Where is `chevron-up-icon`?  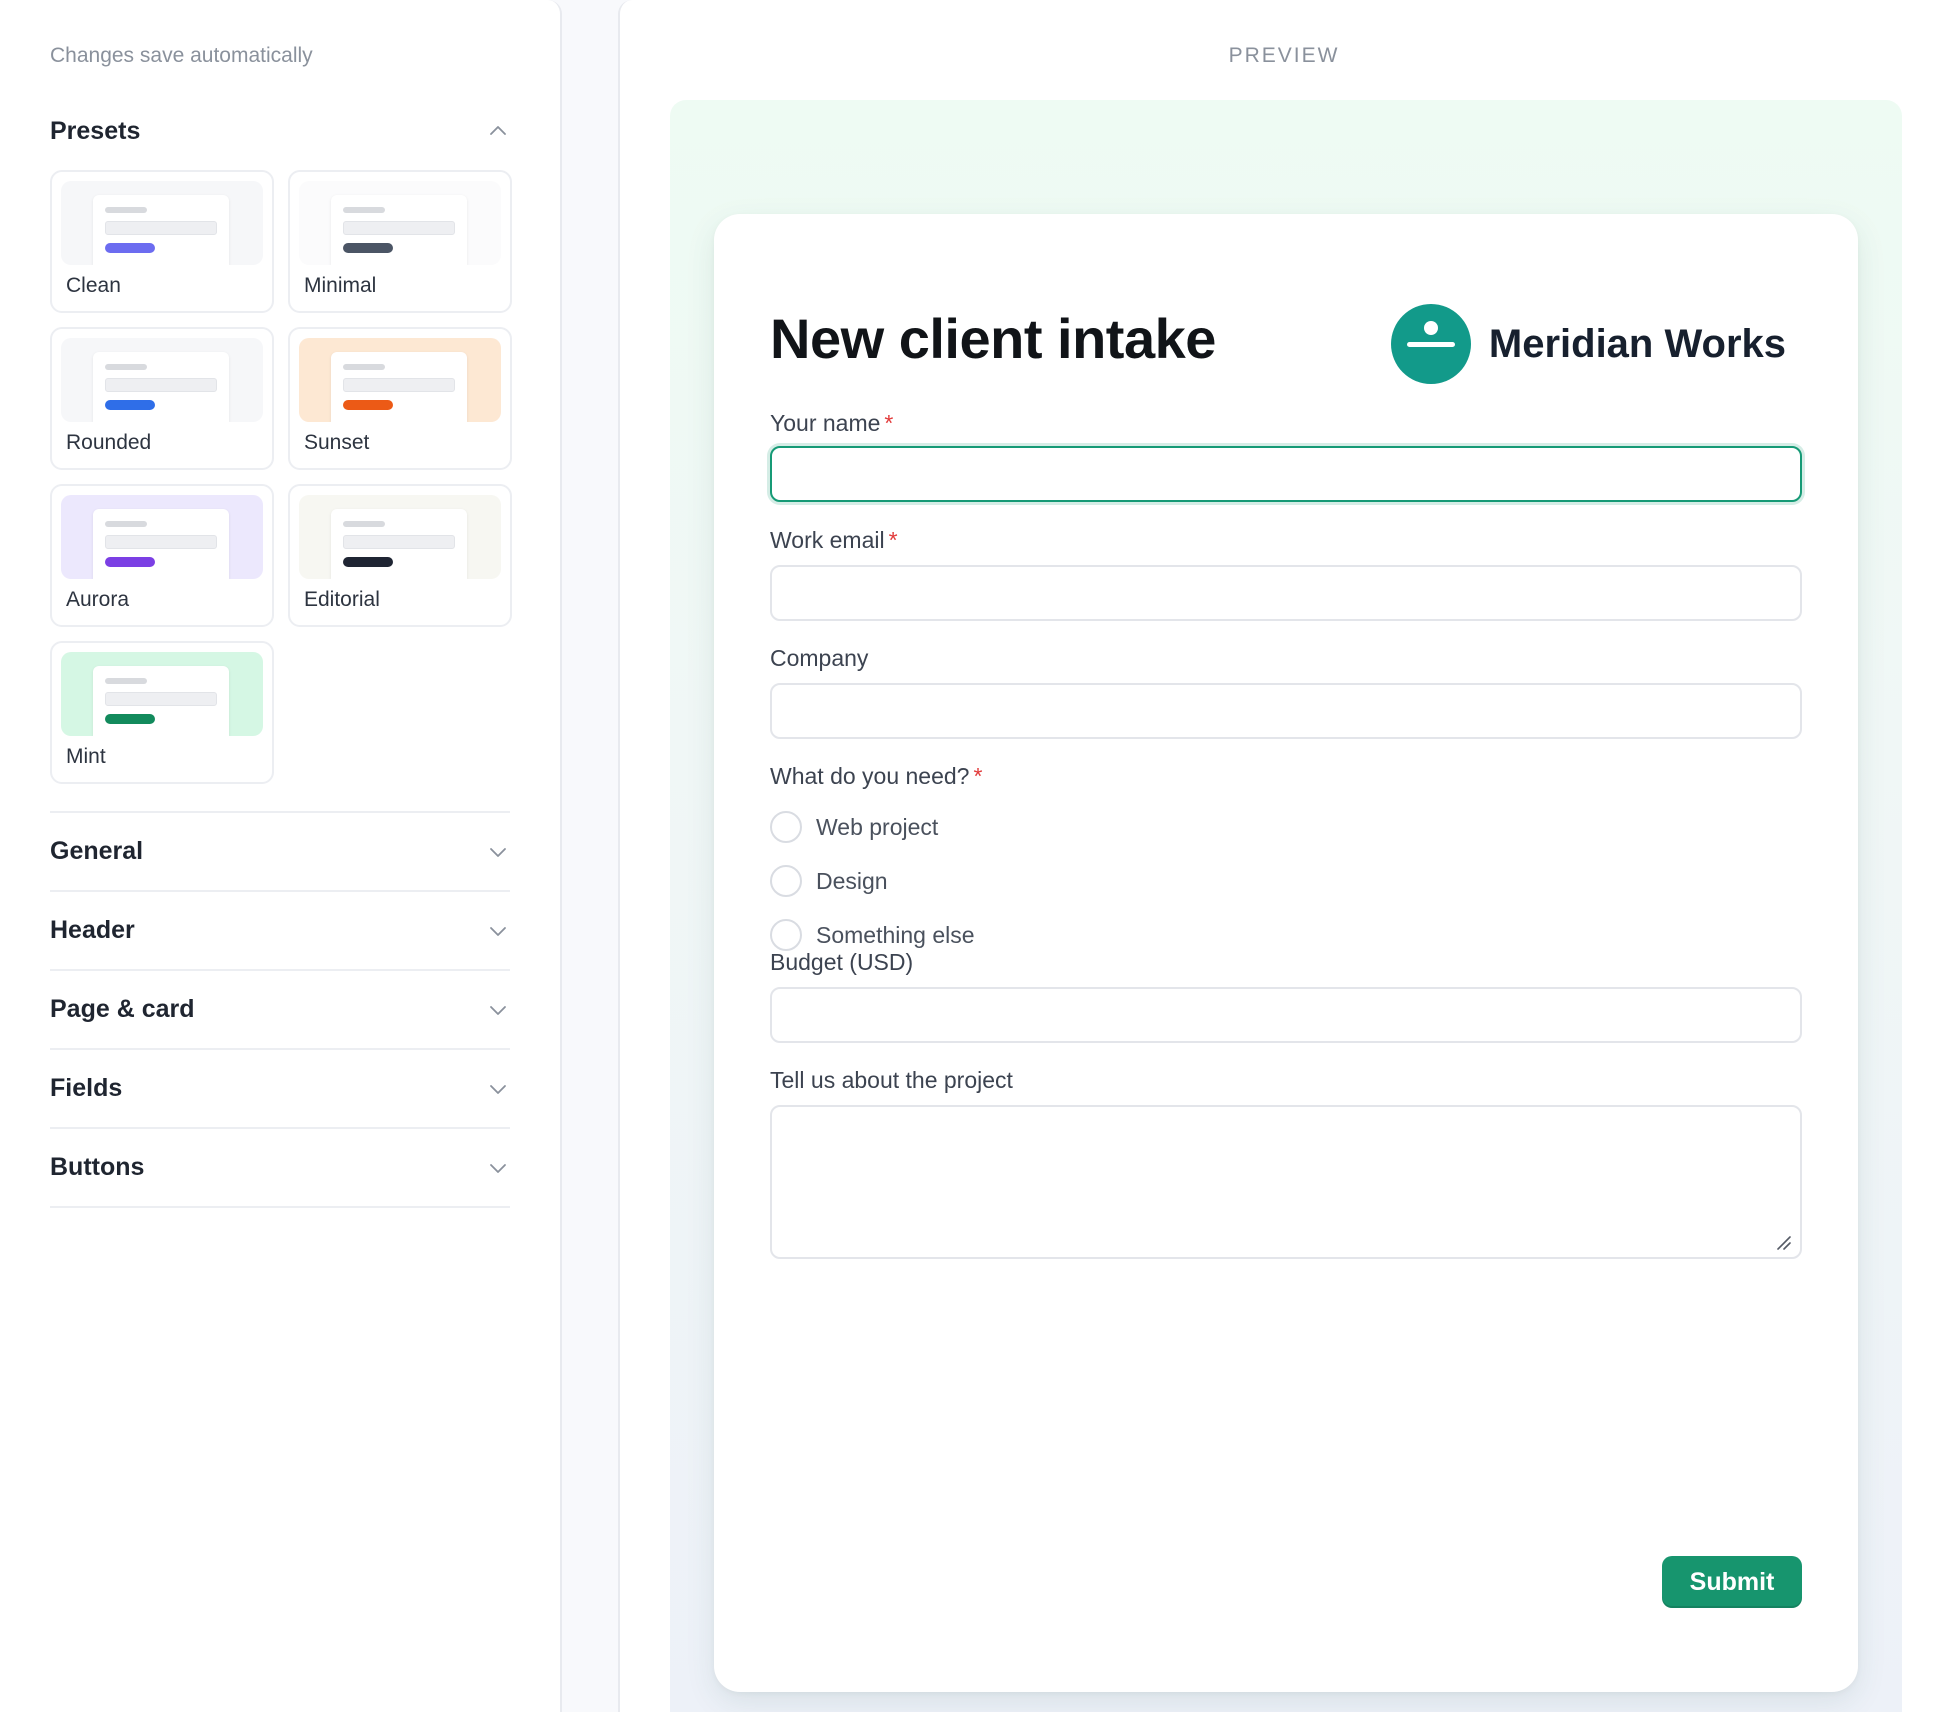
chevron-up-icon is located at coordinates (498, 131).